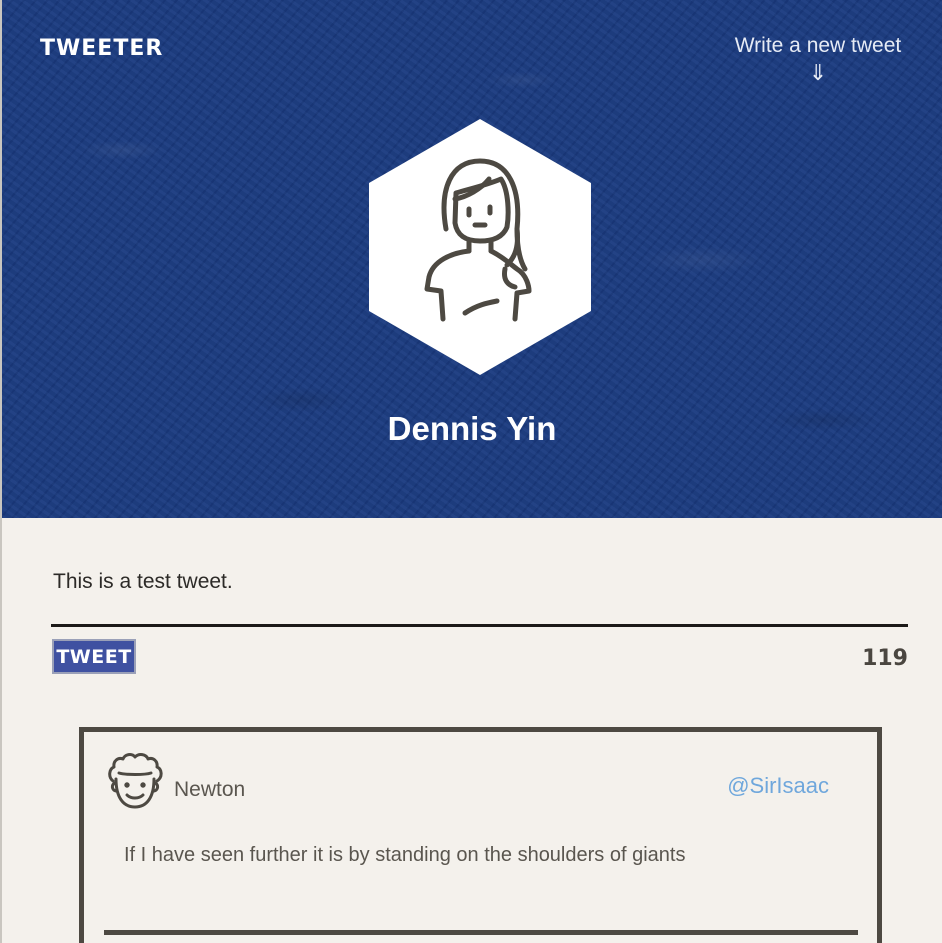 This screenshot has height=943, width=942. Describe the element at coordinates (778, 786) in the screenshot. I see `tweet-author-handle: @SirIsaac` at that location.